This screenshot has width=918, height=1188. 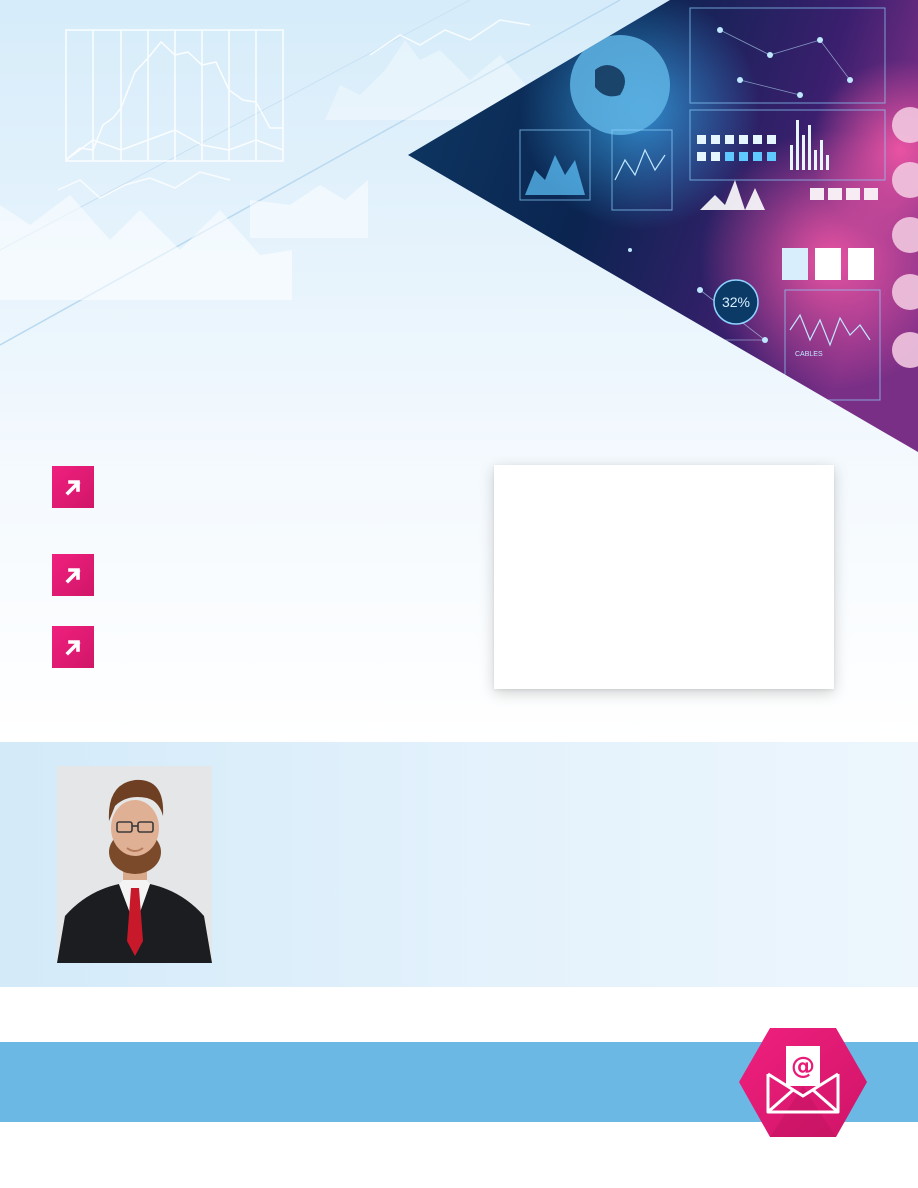 What do you see at coordinates (556, 865) in the screenshot?
I see `author-bio` at bounding box center [556, 865].